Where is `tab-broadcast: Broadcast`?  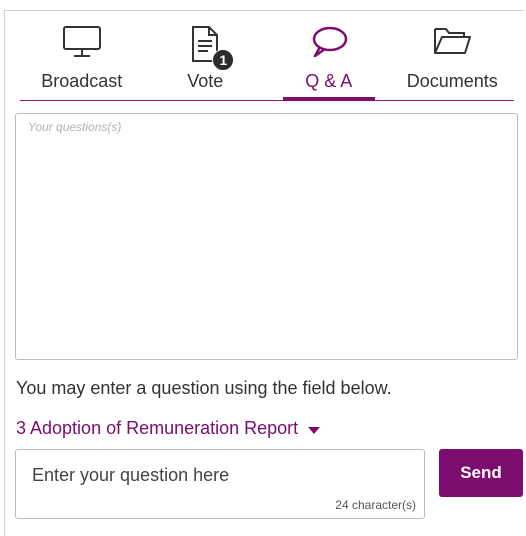 tab-broadcast: Broadcast is located at coordinates (82, 61).